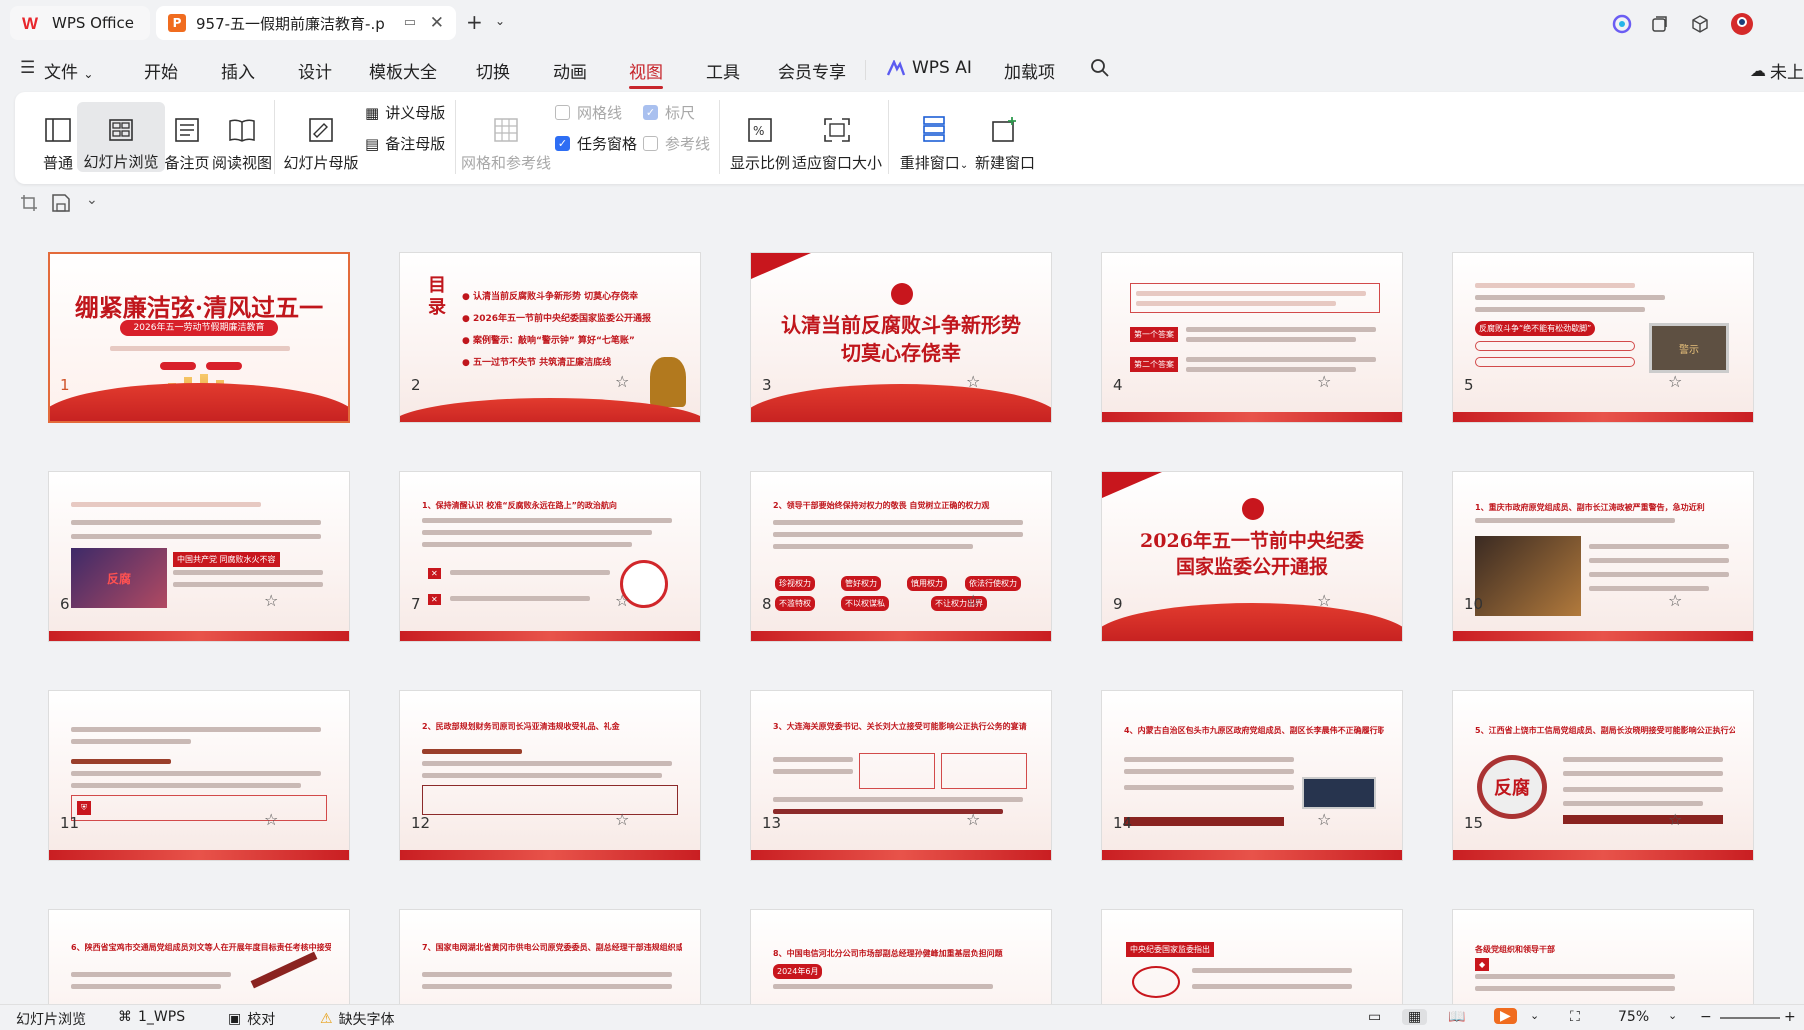  I want to click on hamburger-icon: ☰, so click(27, 68).